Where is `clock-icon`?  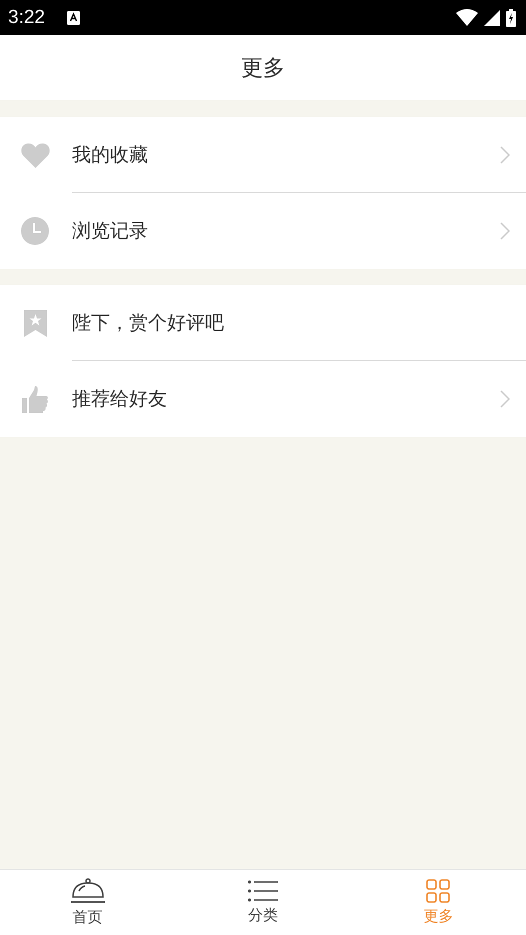
clock-icon is located at coordinates (35, 231).